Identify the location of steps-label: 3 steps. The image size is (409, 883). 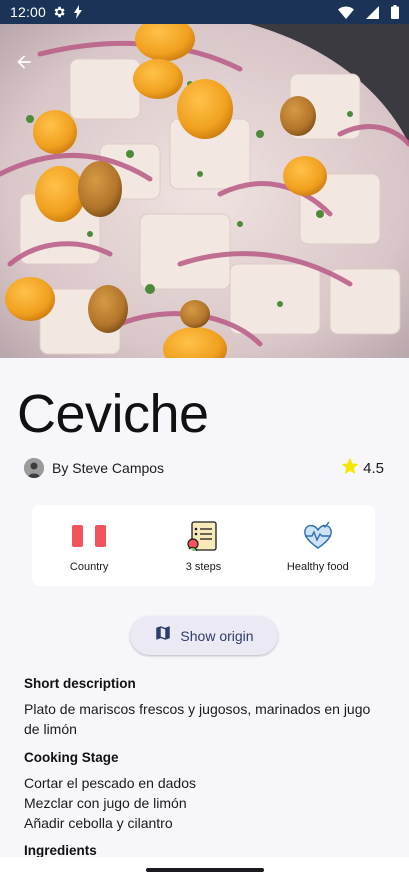
(203, 566).